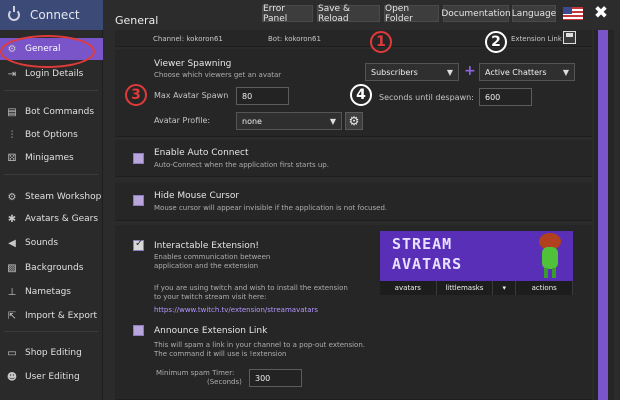 Image resolution: width=620 pixels, height=400 pixels. Describe the element at coordinates (138, 200) in the screenshot. I see `hide-cursor-checkbox` at that location.